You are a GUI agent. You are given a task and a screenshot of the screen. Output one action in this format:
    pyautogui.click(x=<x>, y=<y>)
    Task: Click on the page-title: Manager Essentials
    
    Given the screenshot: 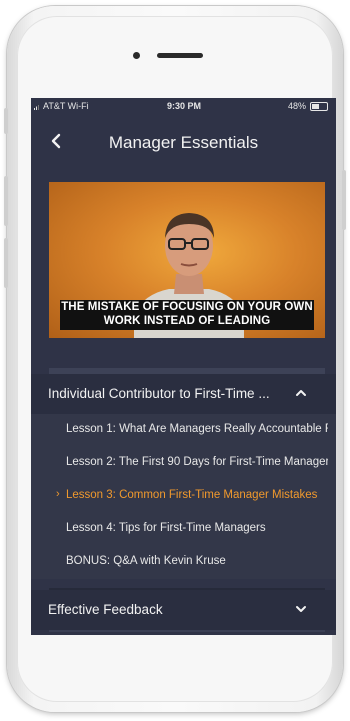 What is the action you would take?
    pyautogui.click(x=183, y=142)
    